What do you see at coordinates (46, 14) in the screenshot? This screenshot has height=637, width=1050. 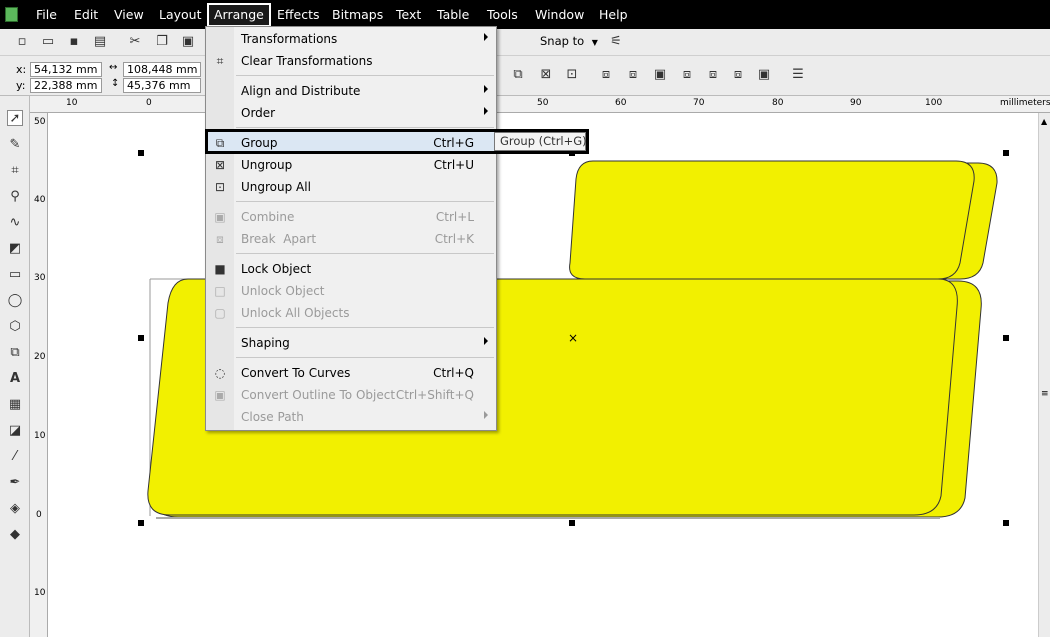 I see `menu-file: File` at bounding box center [46, 14].